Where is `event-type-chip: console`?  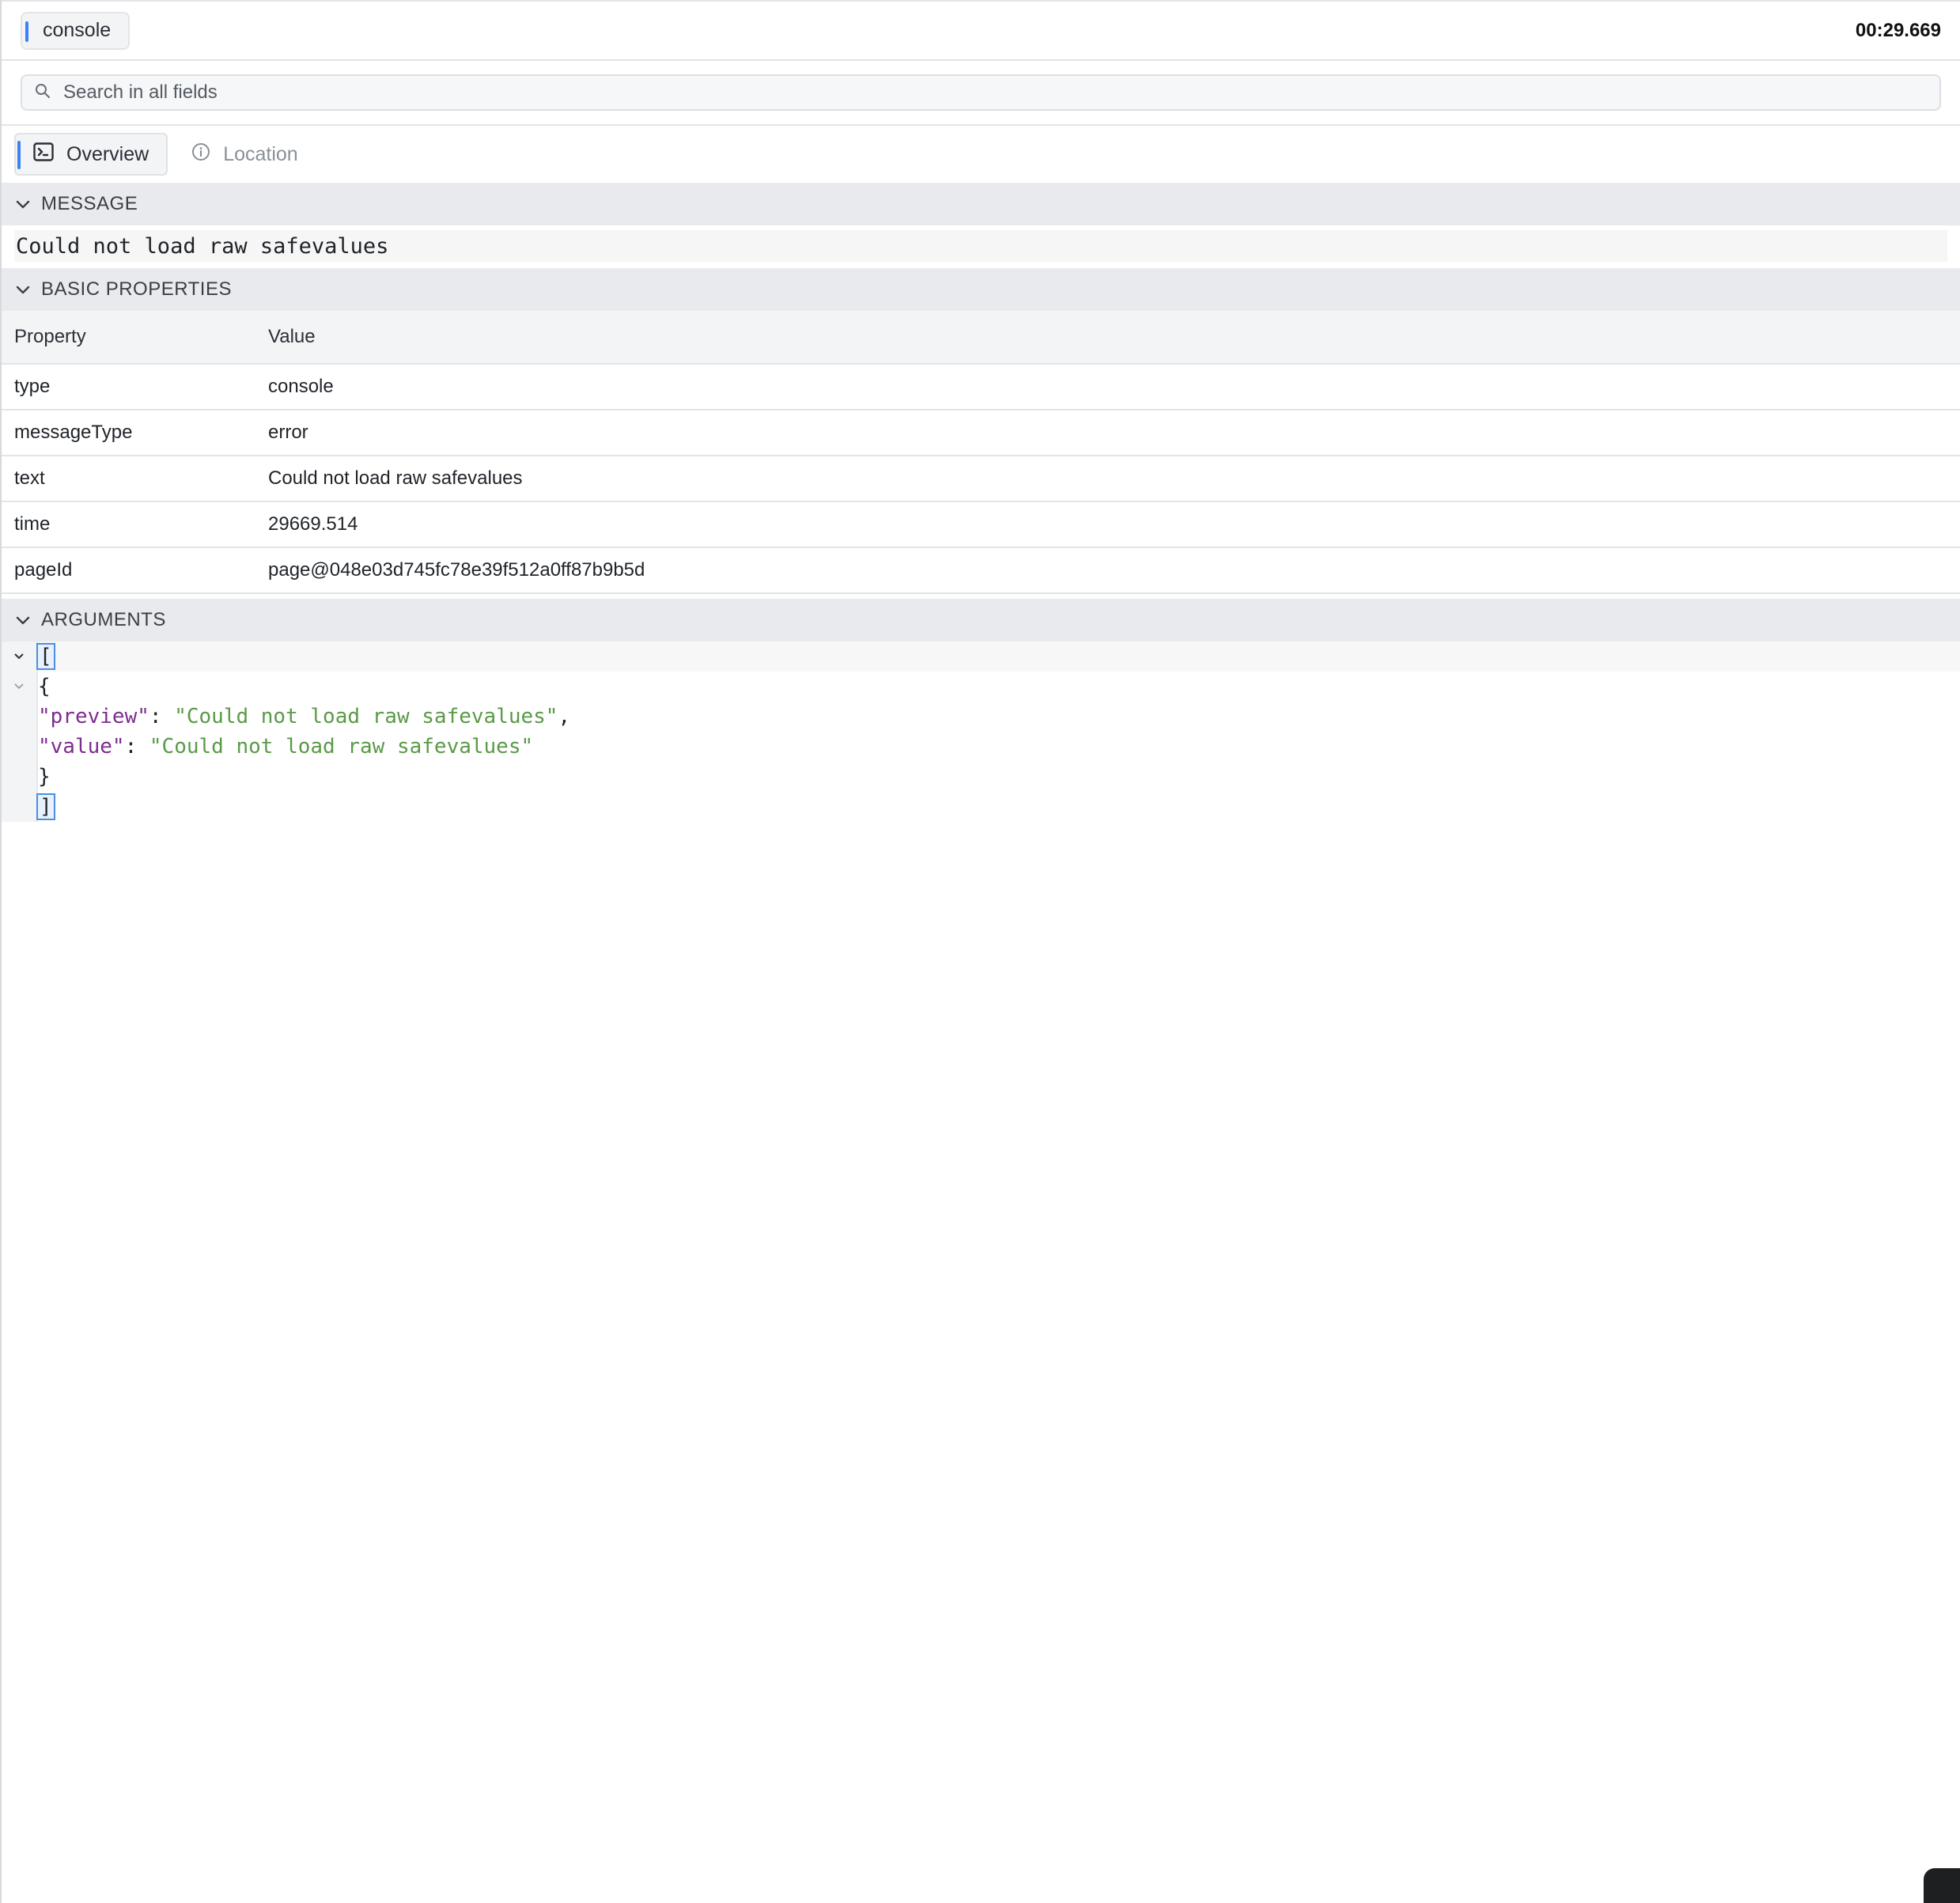 event-type-chip: console is located at coordinates (76, 30).